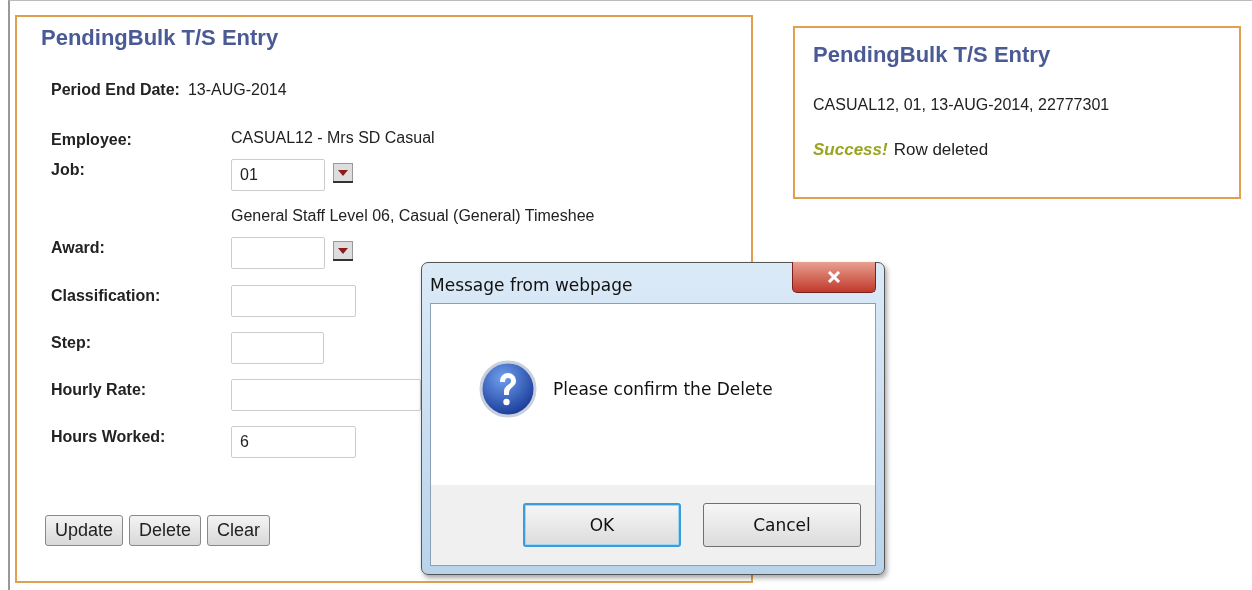  I want to click on form-title: PendingBulk T/S Entry, so click(160, 38).